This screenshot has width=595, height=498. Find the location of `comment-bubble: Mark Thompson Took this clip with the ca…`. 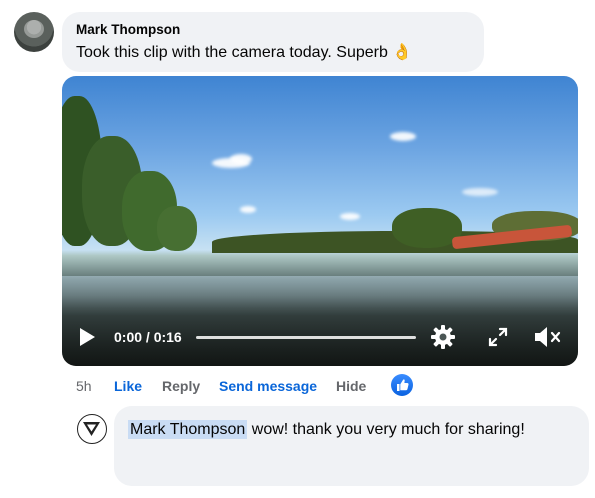

comment-bubble: Mark Thompson Took this clip with the ca… is located at coordinates (273, 42).